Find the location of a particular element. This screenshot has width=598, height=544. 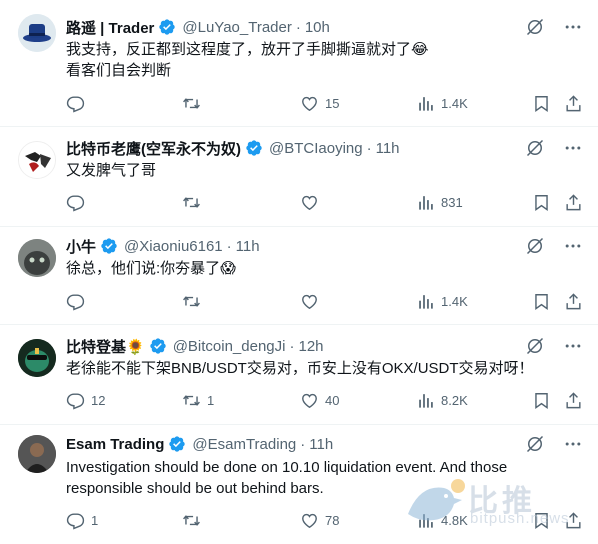

display-name: 小牛 is located at coordinates (81, 246).